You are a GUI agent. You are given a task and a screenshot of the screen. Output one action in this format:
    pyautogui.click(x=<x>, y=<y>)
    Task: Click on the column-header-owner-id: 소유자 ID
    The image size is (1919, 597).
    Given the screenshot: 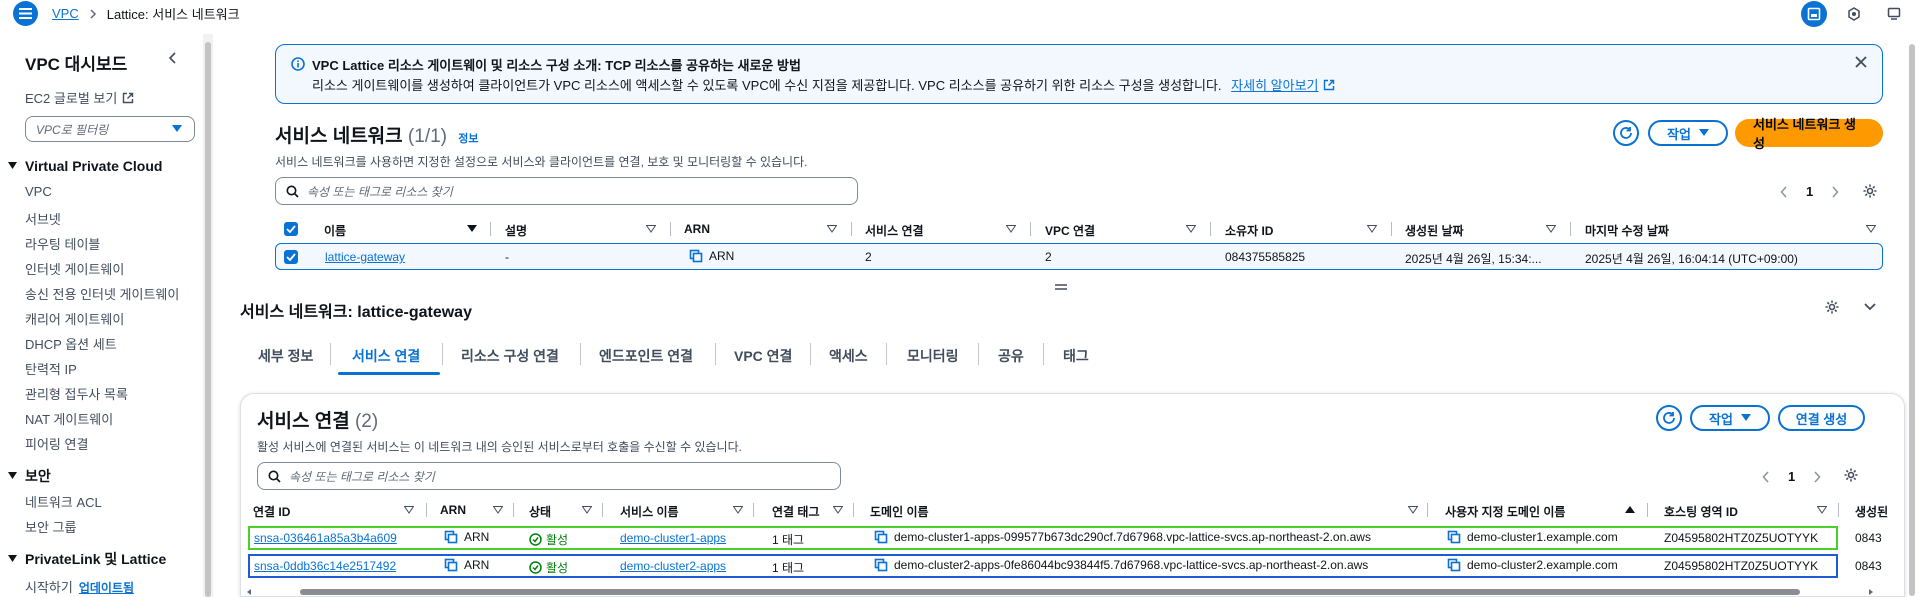 What is the action you would take?
    pyautogui.click(x=1249, y=230)
    